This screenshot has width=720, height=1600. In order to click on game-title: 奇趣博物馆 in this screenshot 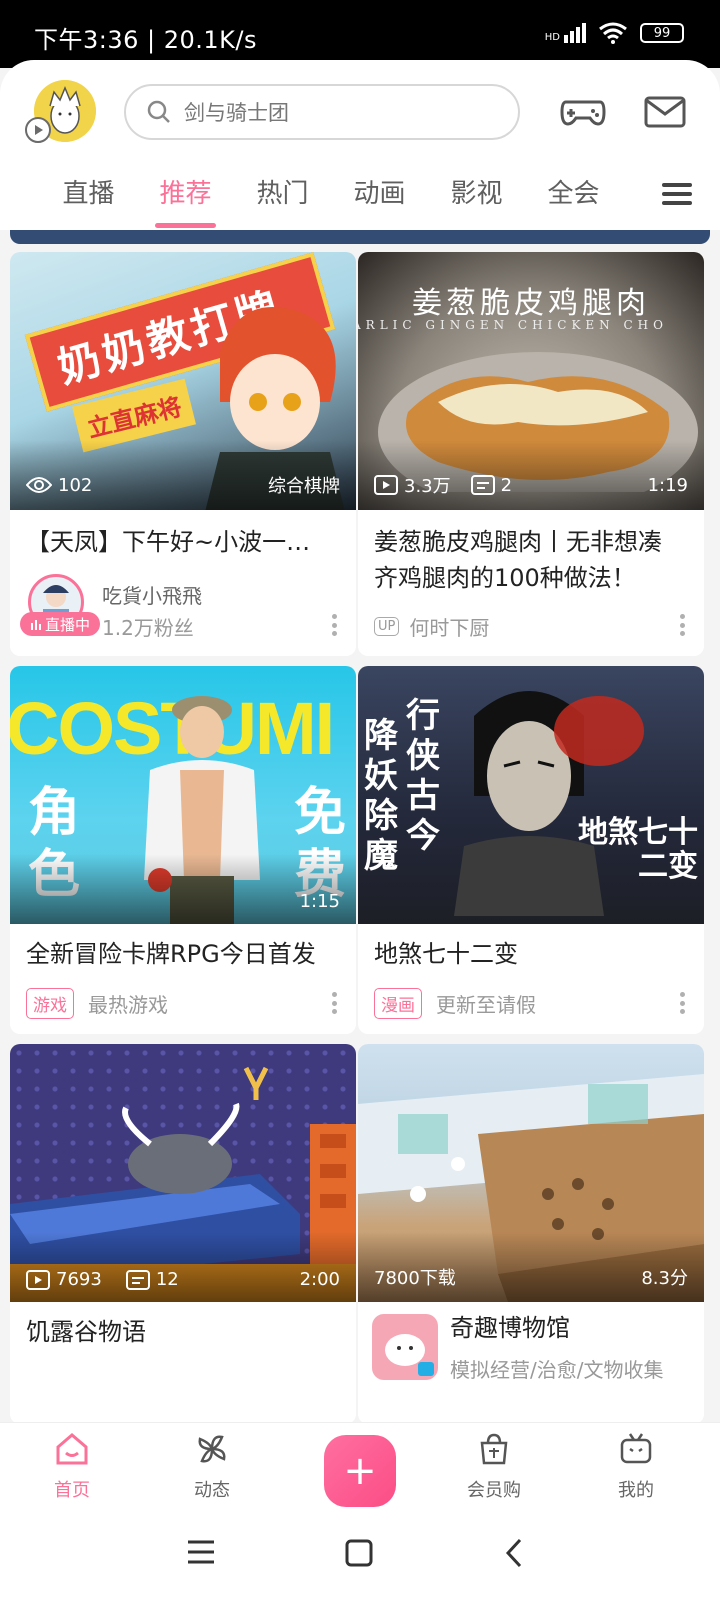, I will do `click(510, 1328)`.